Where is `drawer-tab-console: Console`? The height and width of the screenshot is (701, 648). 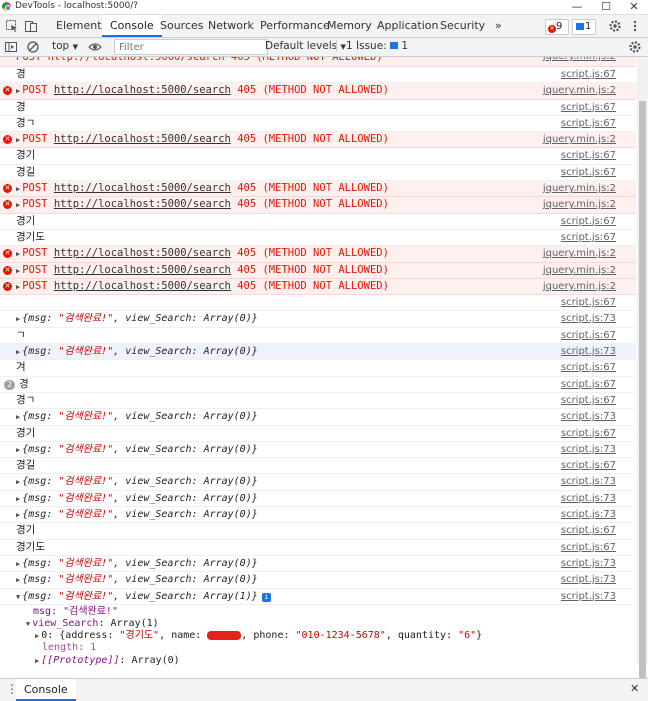
drawer-tab-console: Console is located at coordinates (46, 690).